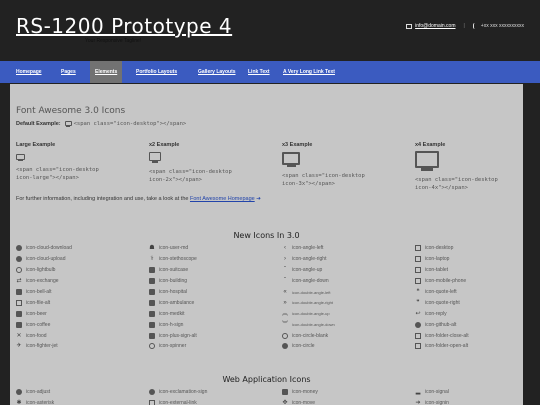 This screenshot has height=405, width=540. I want to click on icon-list-label: icon-tablet, so click(437, 270).